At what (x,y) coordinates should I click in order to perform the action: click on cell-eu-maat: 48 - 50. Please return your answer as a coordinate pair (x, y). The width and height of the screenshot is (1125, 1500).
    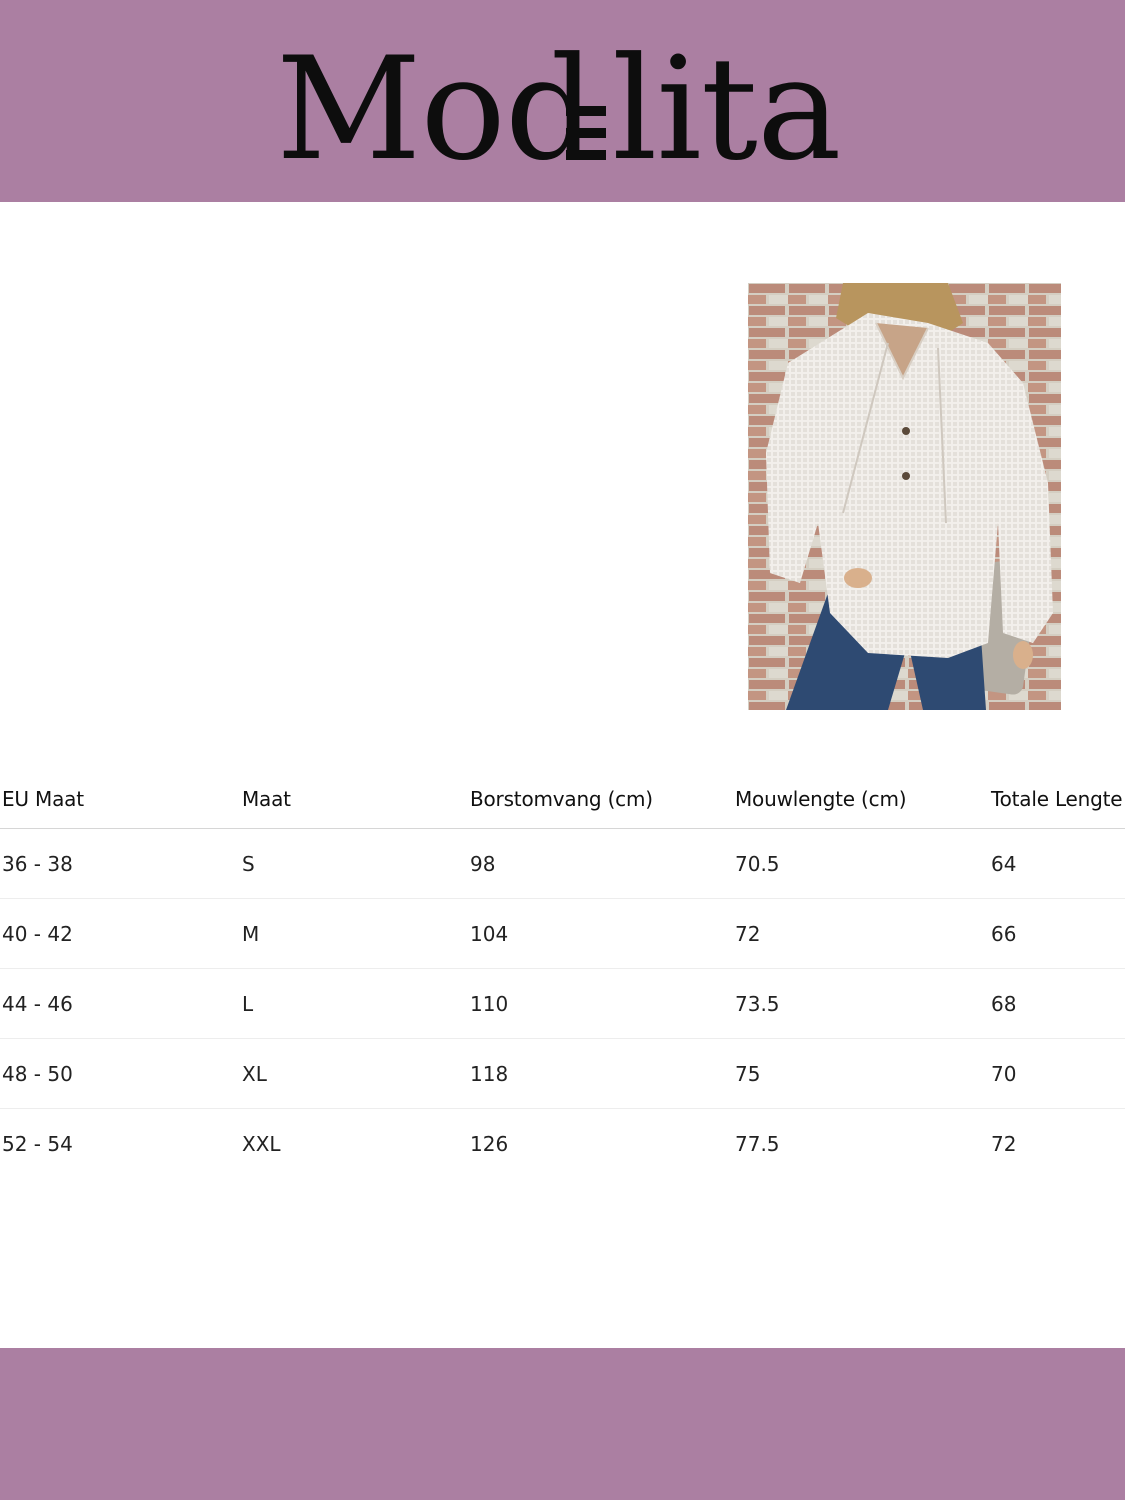
    Looking at the image, I should click on (120, 1073).